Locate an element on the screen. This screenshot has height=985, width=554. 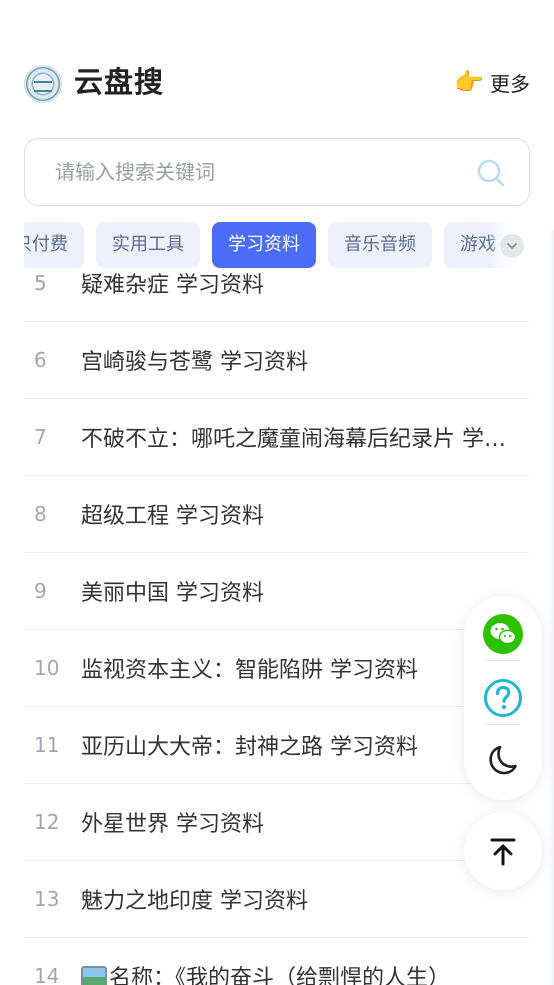
more-label: 更多 is located at coordinates (510, 83).